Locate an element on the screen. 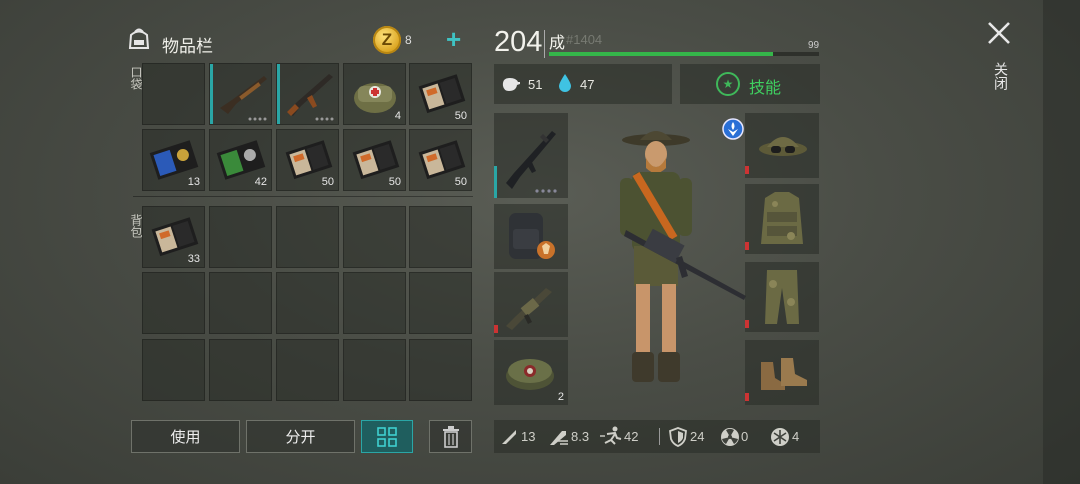 The image size is (1080, 484). hunger-icon is located at coordinates (511, 84).